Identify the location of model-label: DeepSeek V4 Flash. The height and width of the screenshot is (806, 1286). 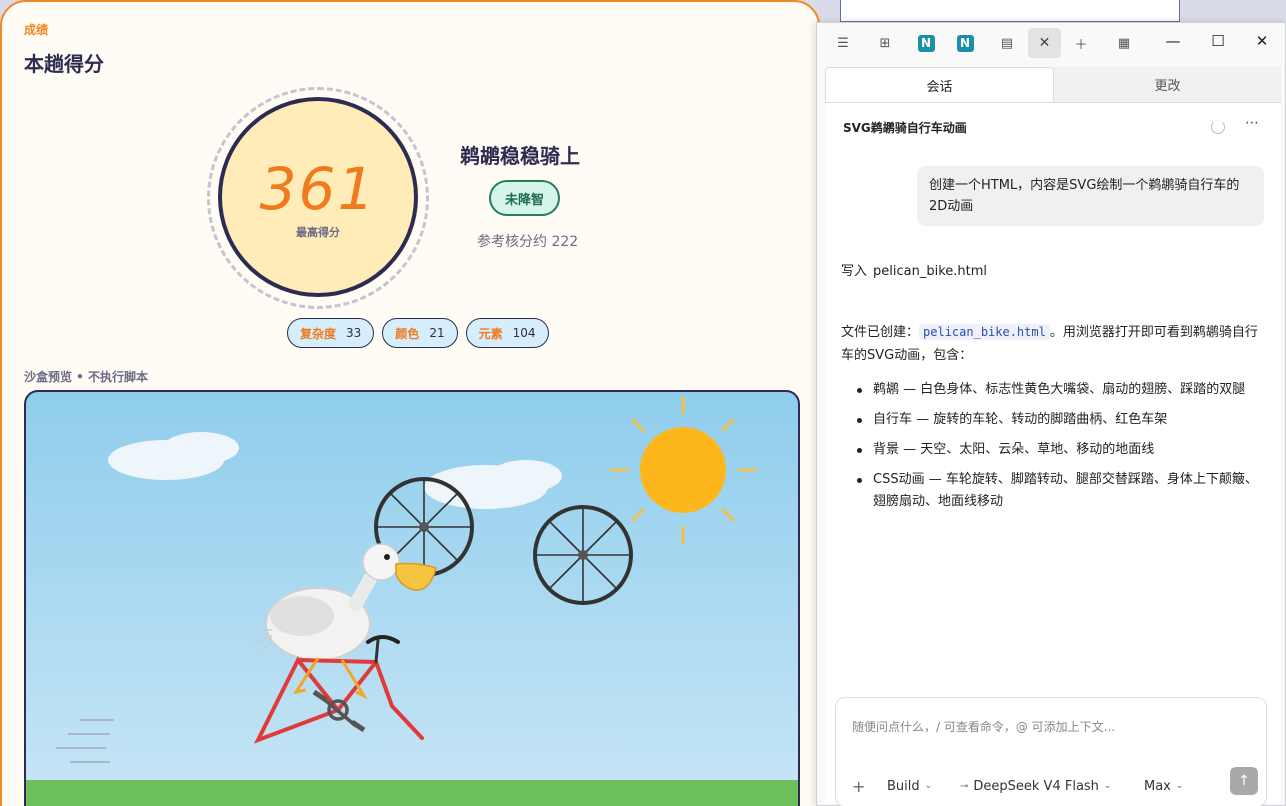
(1036, 786).